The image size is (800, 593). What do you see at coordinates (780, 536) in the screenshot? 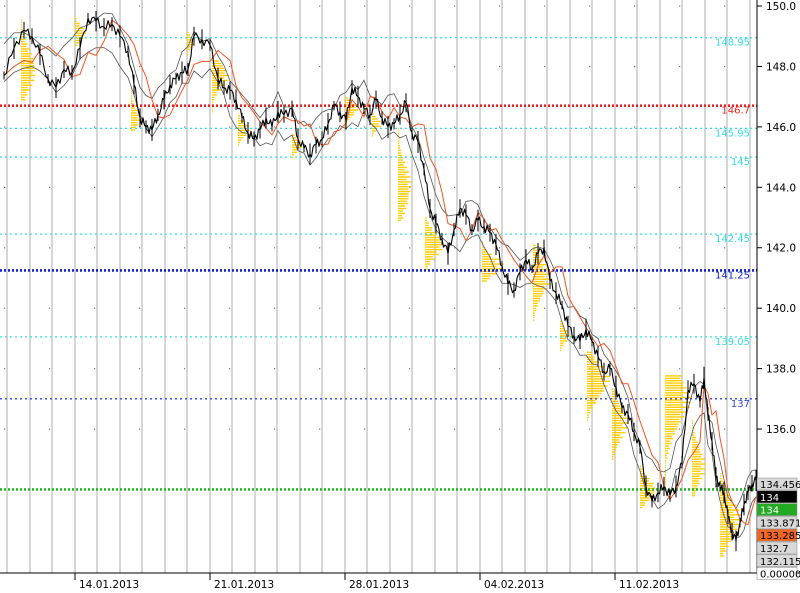
I see `price-label: 133.285` at bounding box center [780, 536].